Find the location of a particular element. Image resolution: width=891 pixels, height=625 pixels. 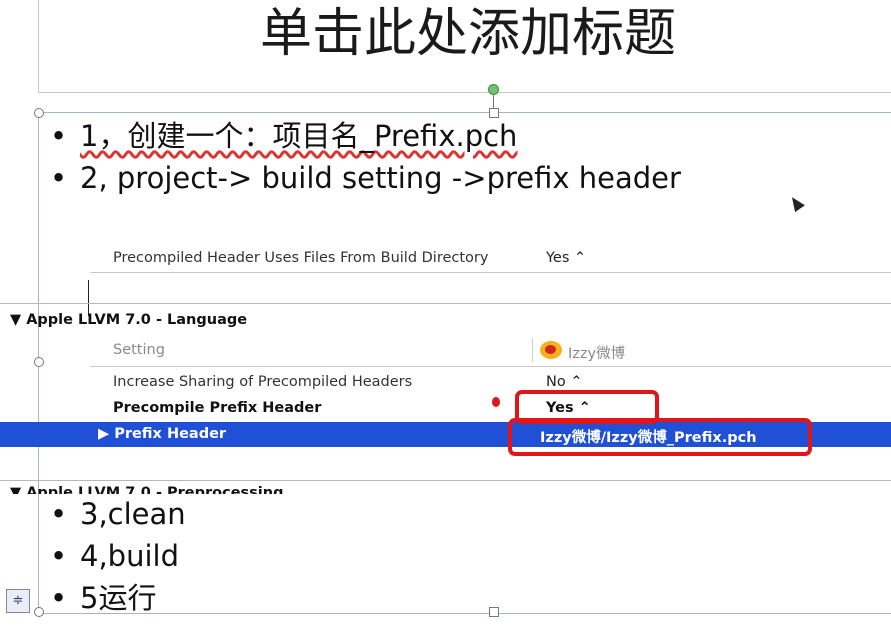

bullet-item: • 3,clean is located at coordinates (118, 514).